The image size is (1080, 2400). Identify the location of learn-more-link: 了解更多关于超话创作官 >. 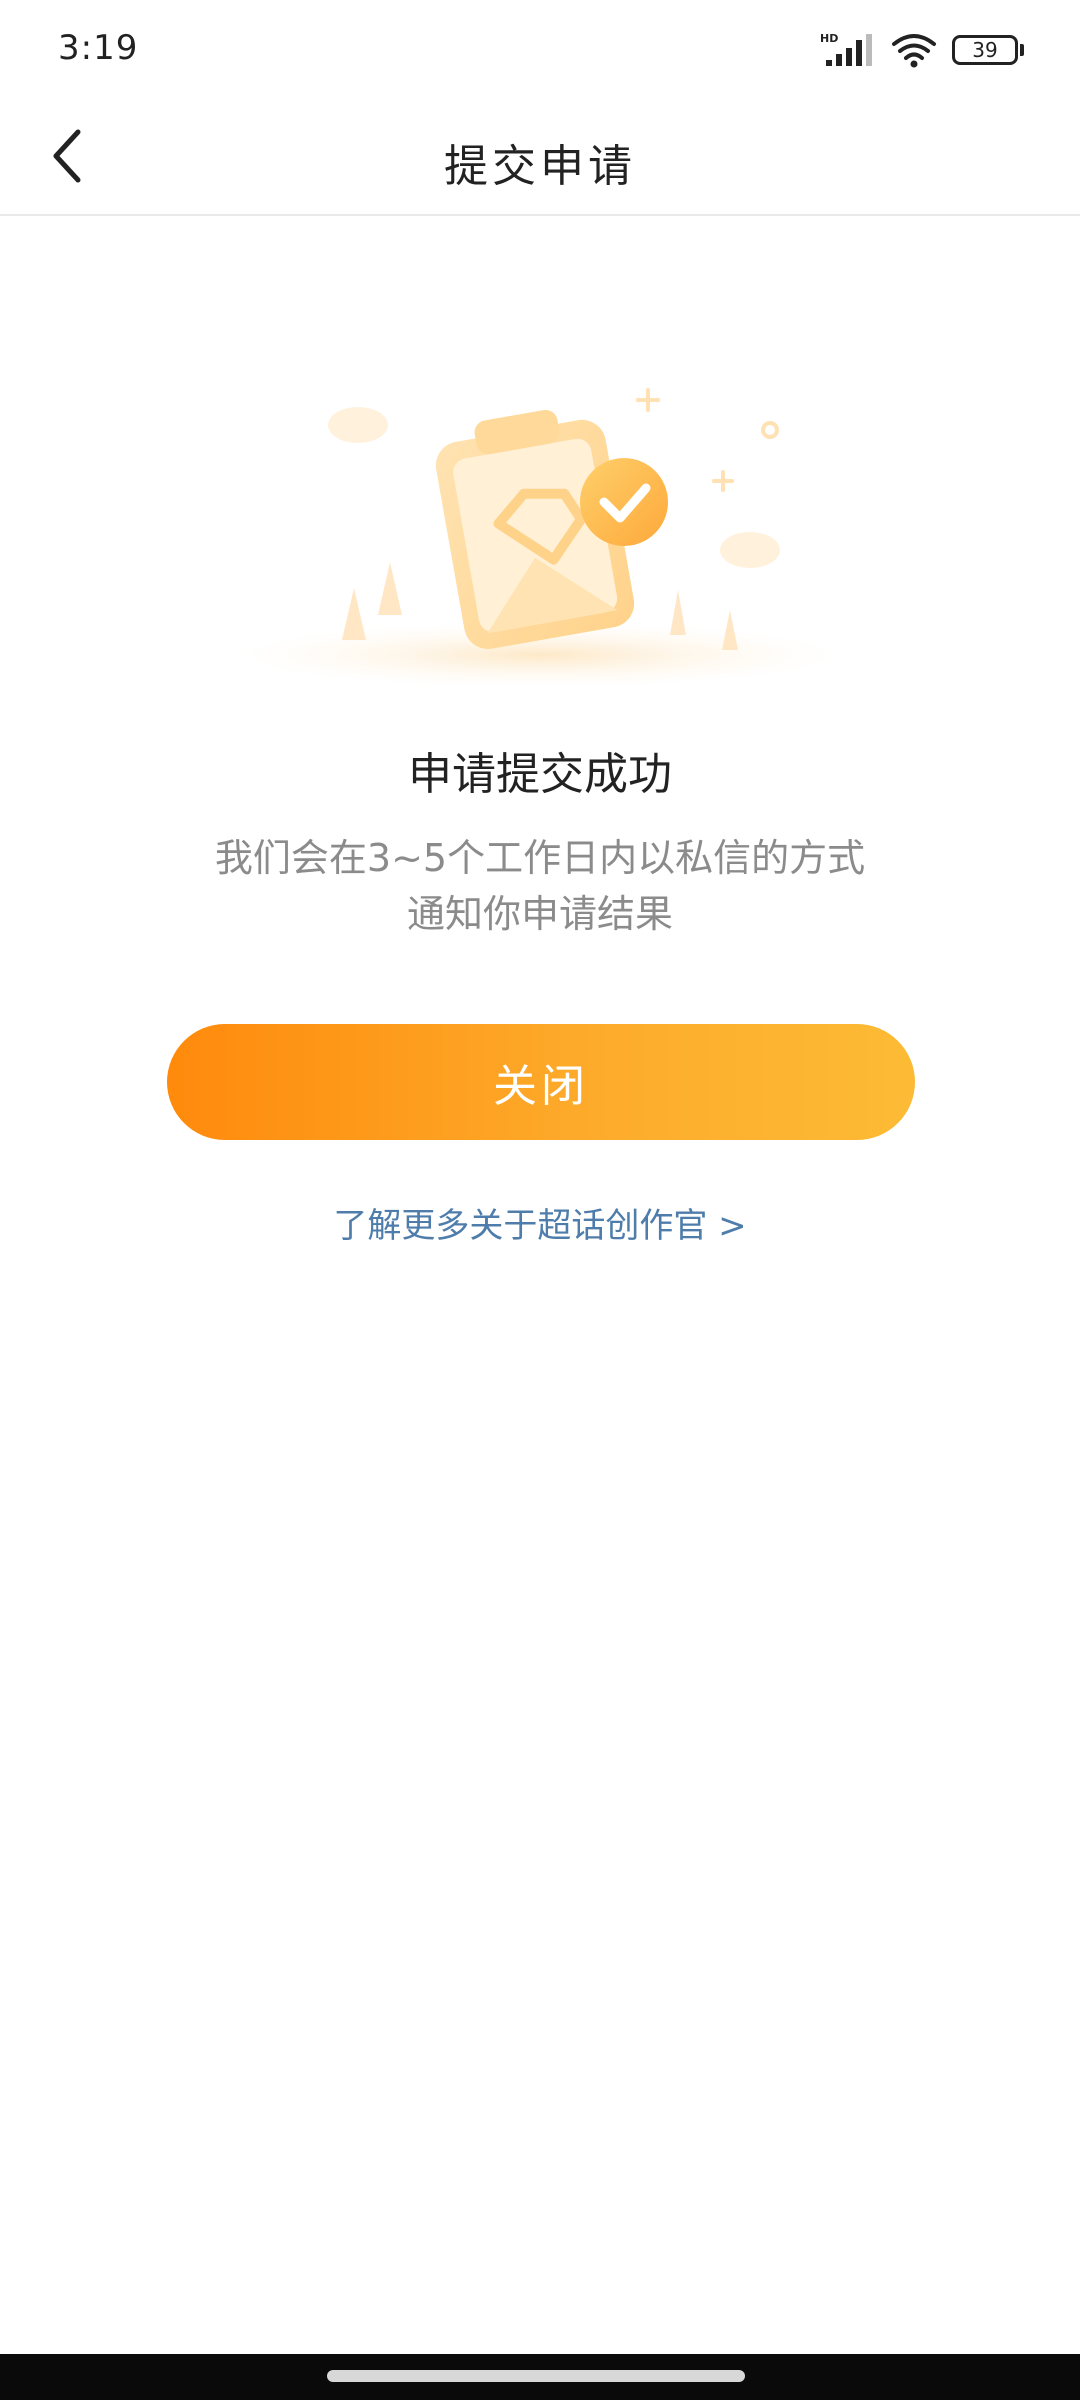
(540, 1222).